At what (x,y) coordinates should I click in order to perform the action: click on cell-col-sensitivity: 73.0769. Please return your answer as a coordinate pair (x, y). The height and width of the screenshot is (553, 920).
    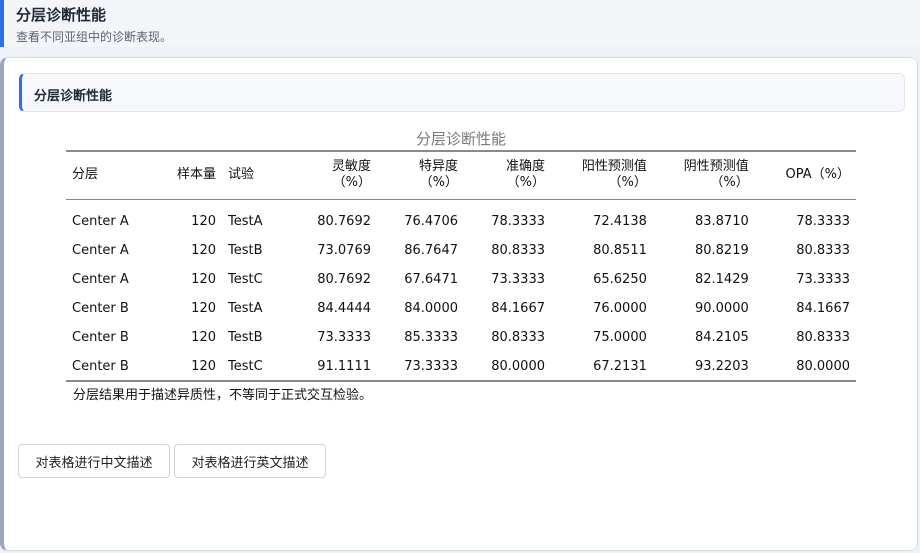
    Looking at the image, I should click on (344, 250).